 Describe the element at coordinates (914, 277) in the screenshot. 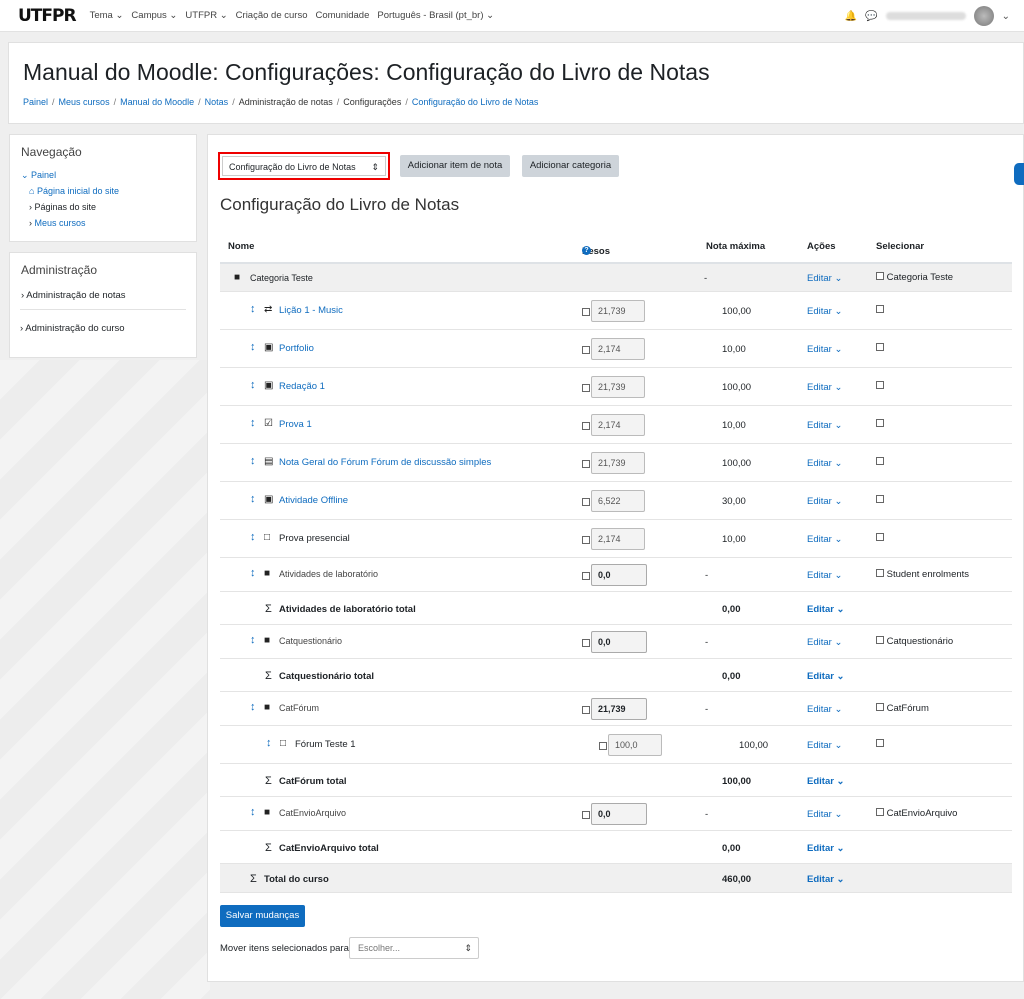

I see `select-checkbox-cell: Categoria Teste` at that location.